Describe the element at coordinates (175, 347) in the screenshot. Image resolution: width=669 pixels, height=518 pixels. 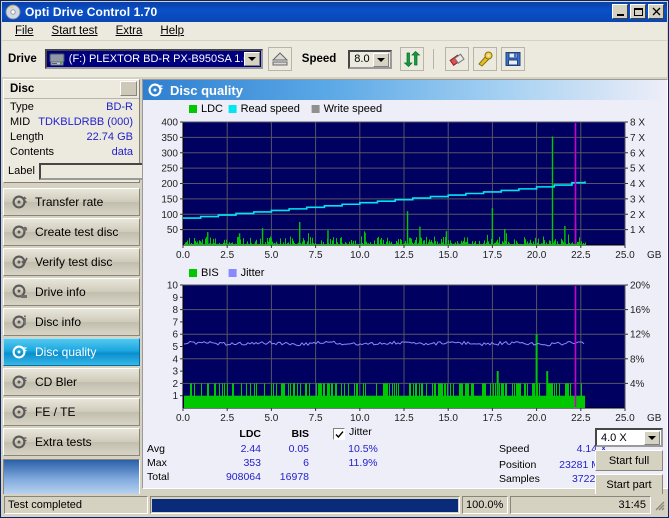
I see `svg-text: 5` at that location.